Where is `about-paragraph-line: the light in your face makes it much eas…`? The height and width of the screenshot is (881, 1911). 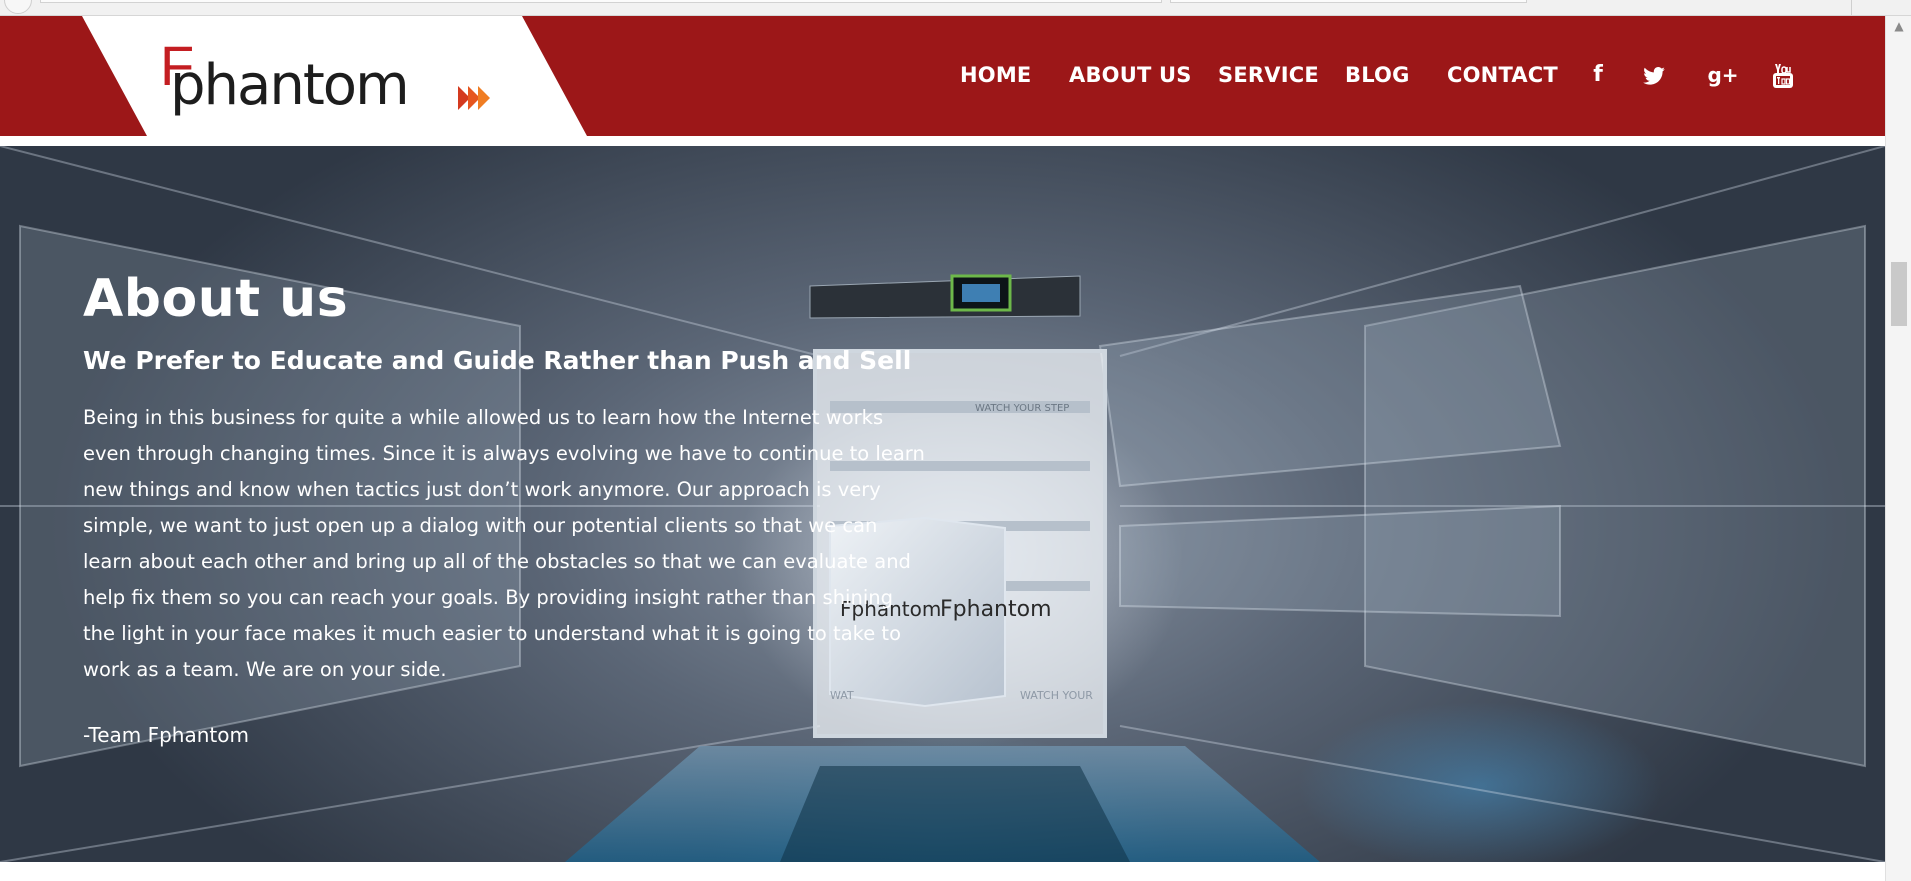
about-paragraph-line: the light in your face makes it much eas… is located at coordinates (492, 633).